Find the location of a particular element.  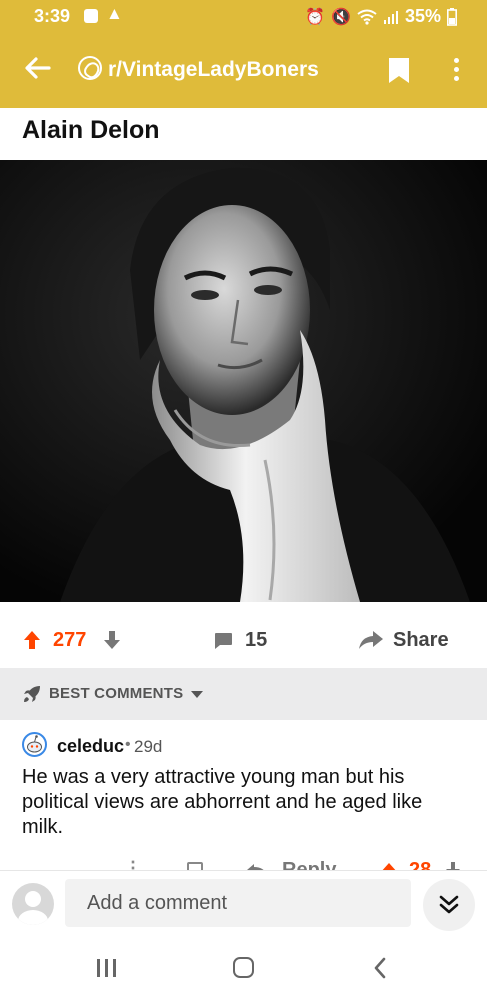

recents-icon is located at coordinates (108, 968).